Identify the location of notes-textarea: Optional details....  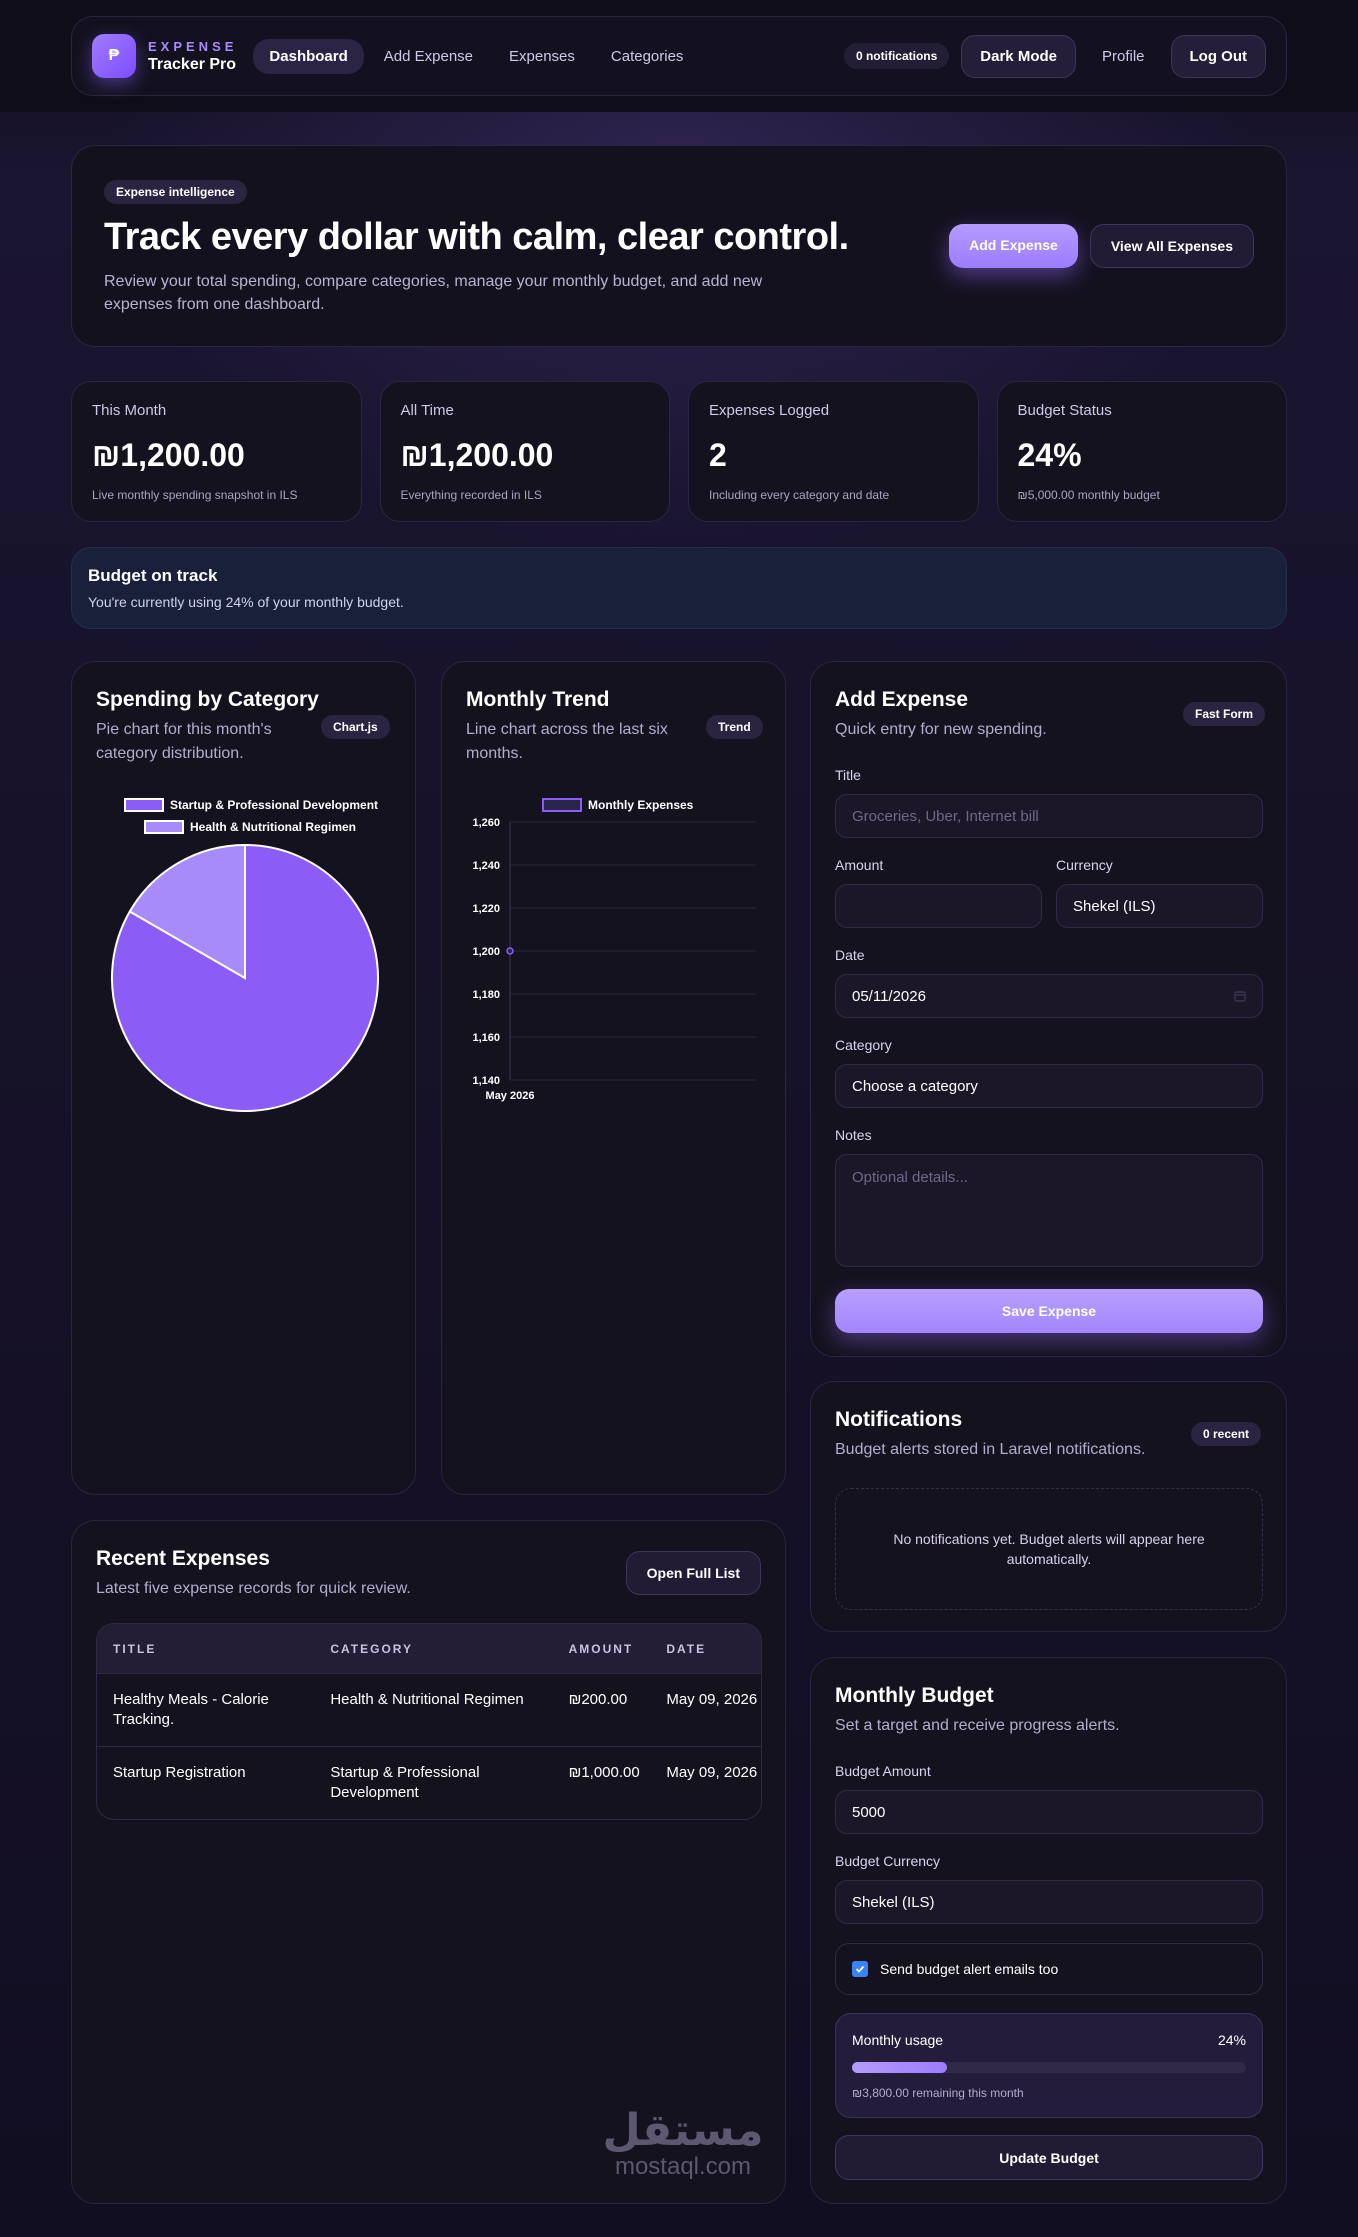
(1049, 1210).